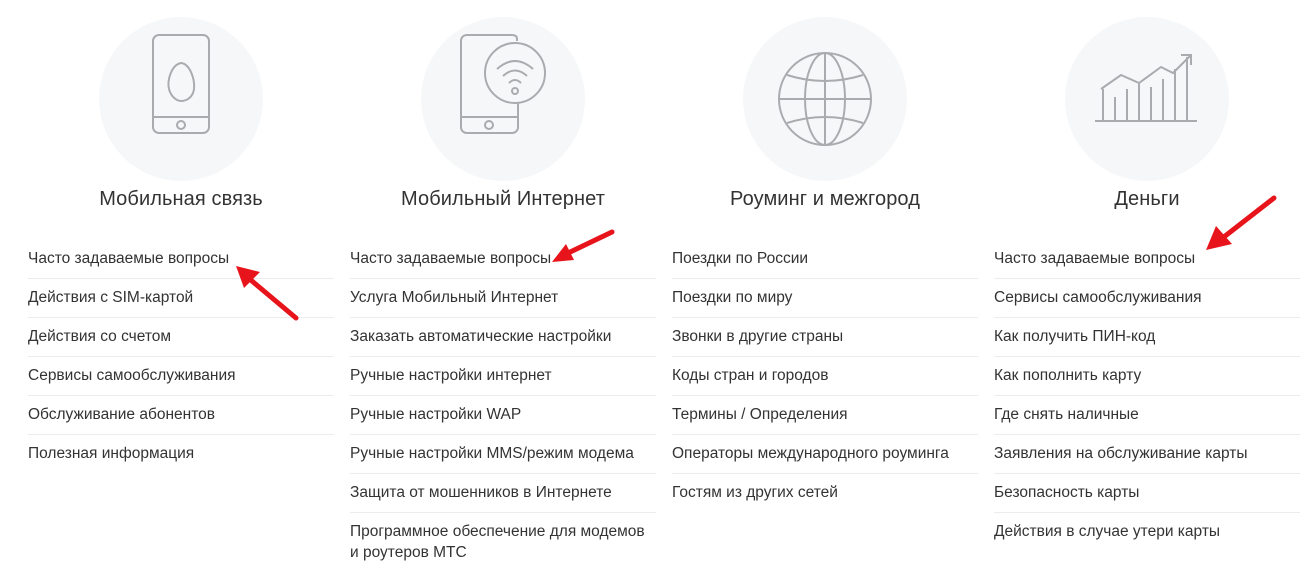 The width and height of the screenshot is (1310, 572). Describe the element at coordinates (825, 415) in the screenshot. I see `list-item: Термины / Определения` at that location.